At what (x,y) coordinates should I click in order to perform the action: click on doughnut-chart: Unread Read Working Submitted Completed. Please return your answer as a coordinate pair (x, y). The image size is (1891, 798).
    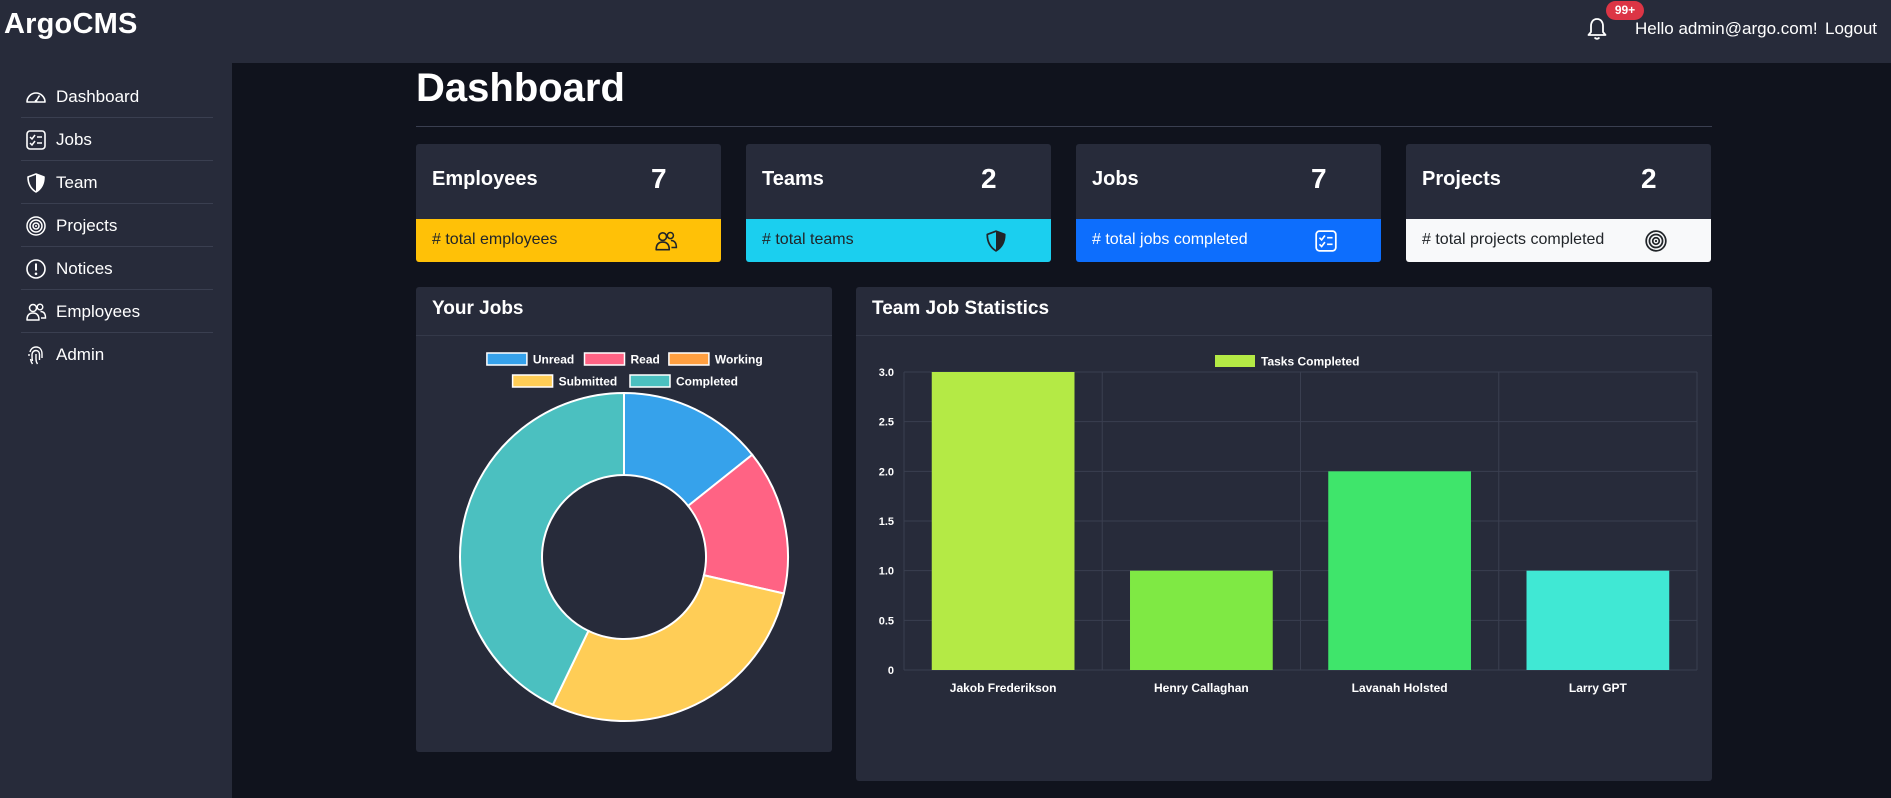
    Looking at the image, I should click on (624, 537).